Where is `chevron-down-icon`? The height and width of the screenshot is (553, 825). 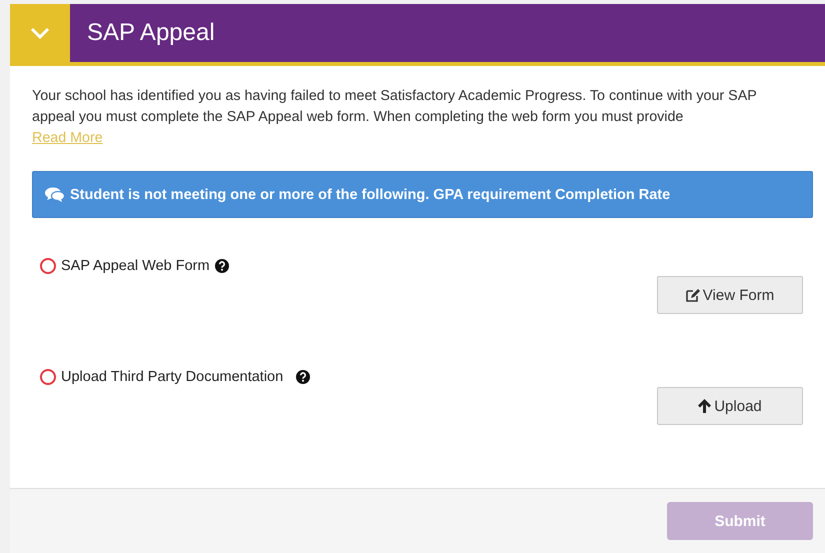
chevron-down-icon is located at coordinates (40, 33).